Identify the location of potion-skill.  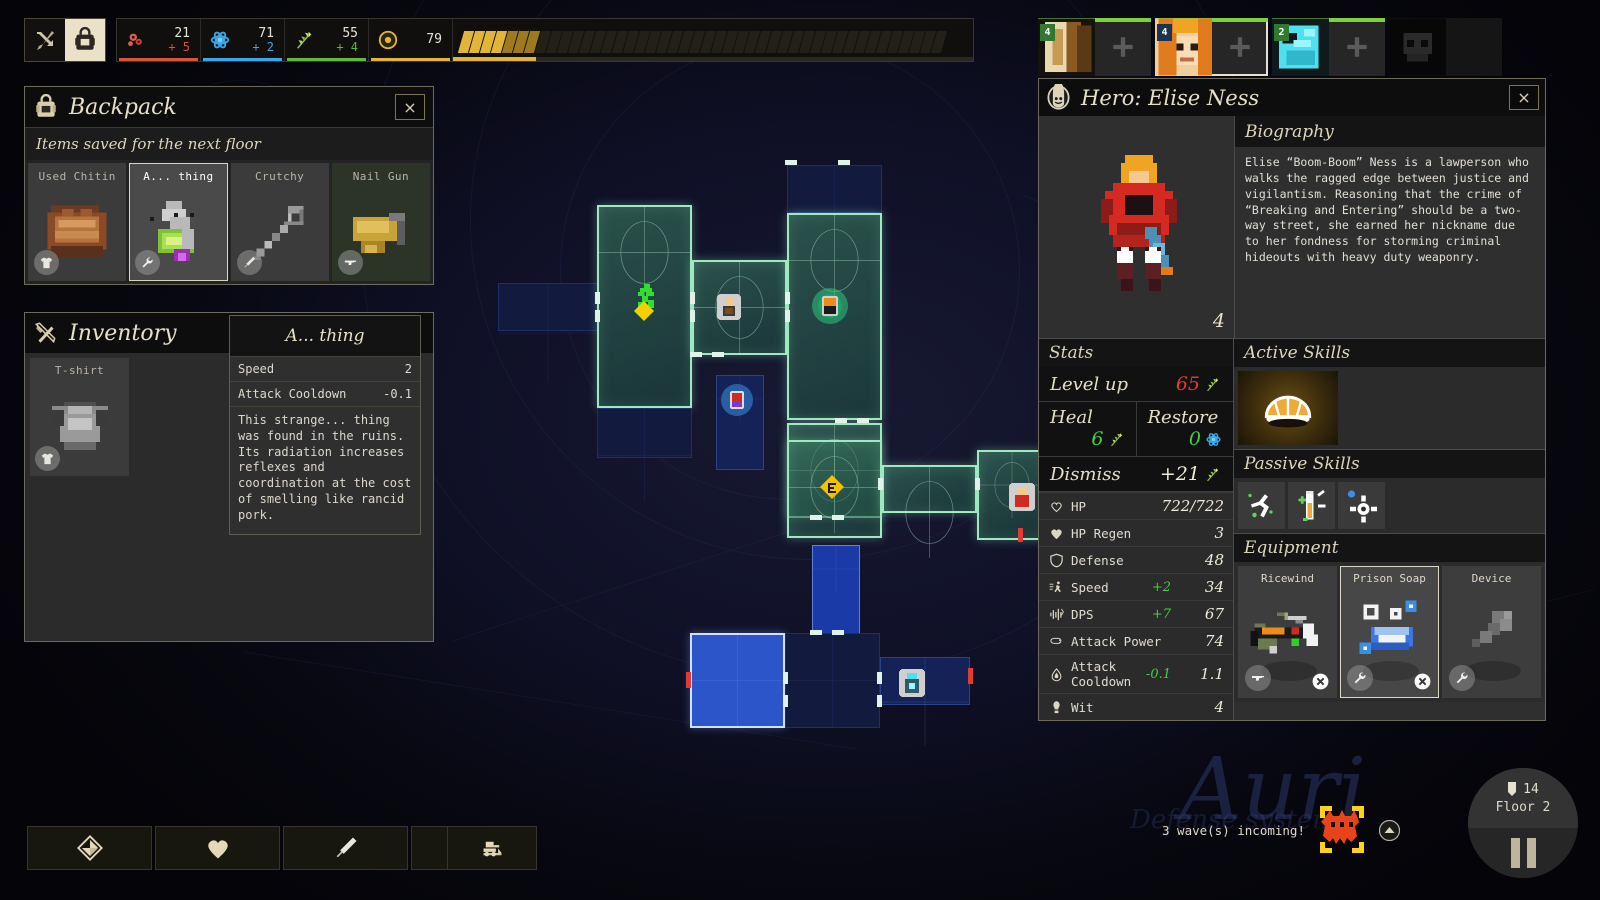
(1311, 505).